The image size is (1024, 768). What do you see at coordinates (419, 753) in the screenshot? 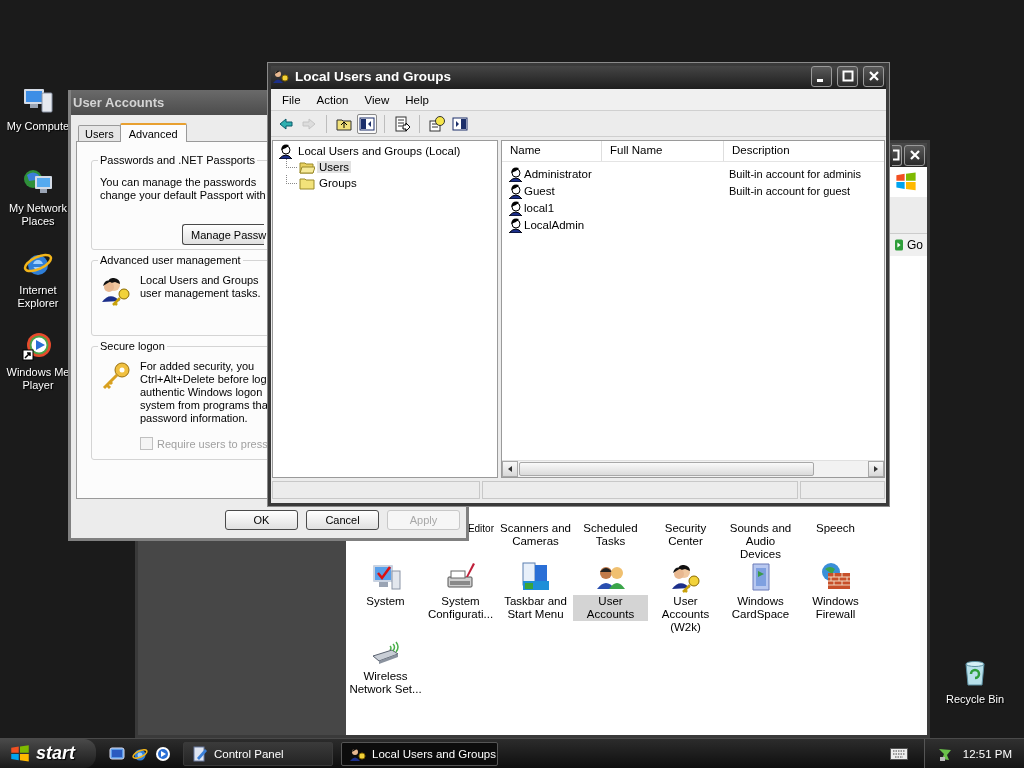
I see `taskbar-button: Local Users and Groups` at bounding box center [419, 753].